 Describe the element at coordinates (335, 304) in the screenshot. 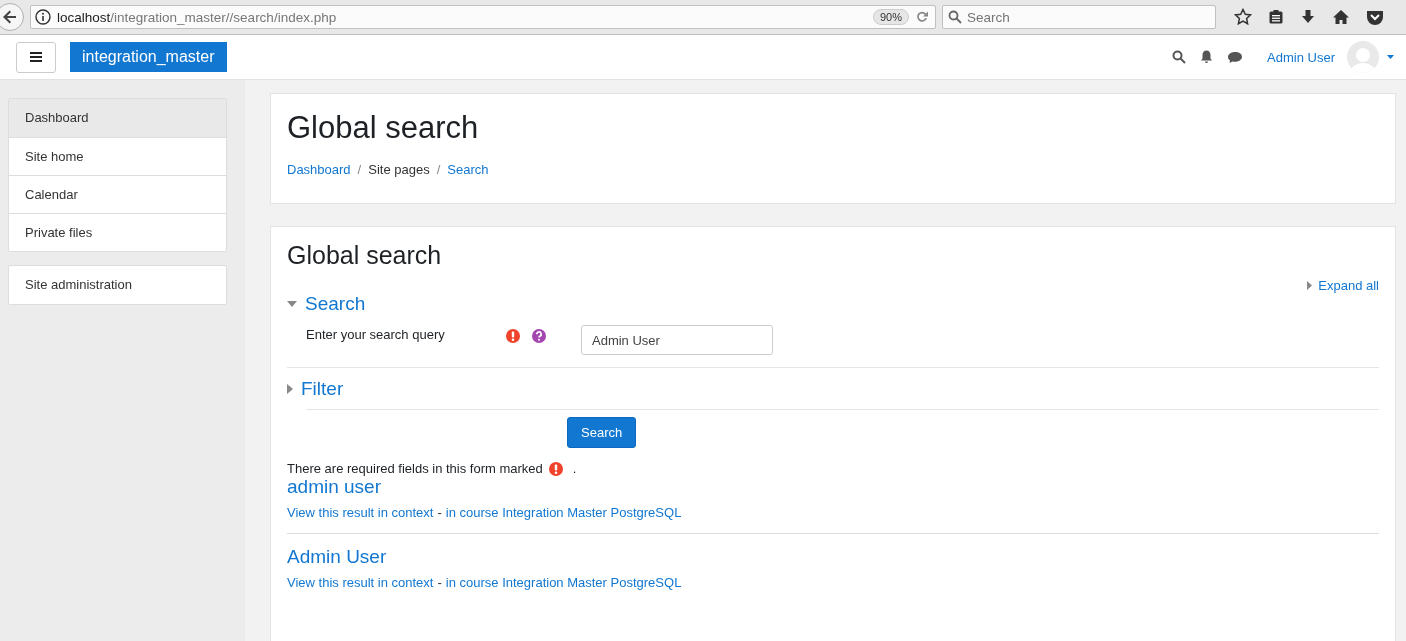

I see `section-toggle-link: Search` at that location.